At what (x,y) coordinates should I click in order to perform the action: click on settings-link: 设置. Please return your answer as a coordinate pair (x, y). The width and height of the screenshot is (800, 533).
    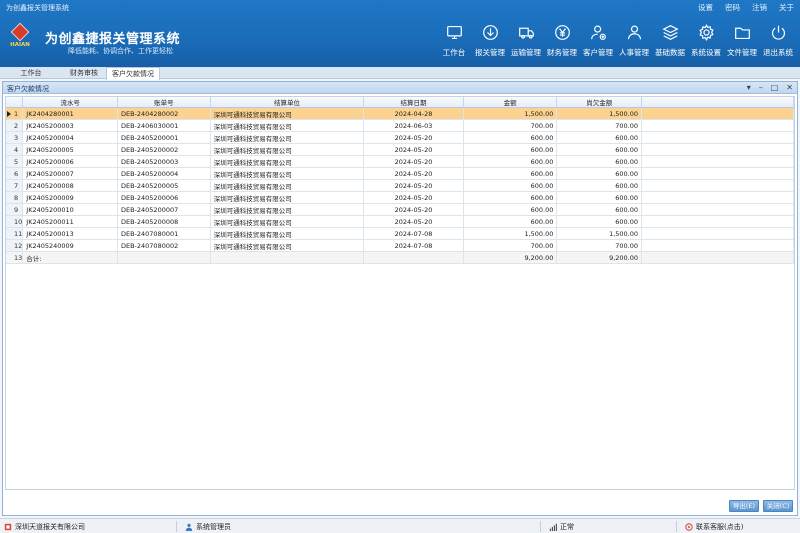
    Looking at the image, I should click on (705, 7).